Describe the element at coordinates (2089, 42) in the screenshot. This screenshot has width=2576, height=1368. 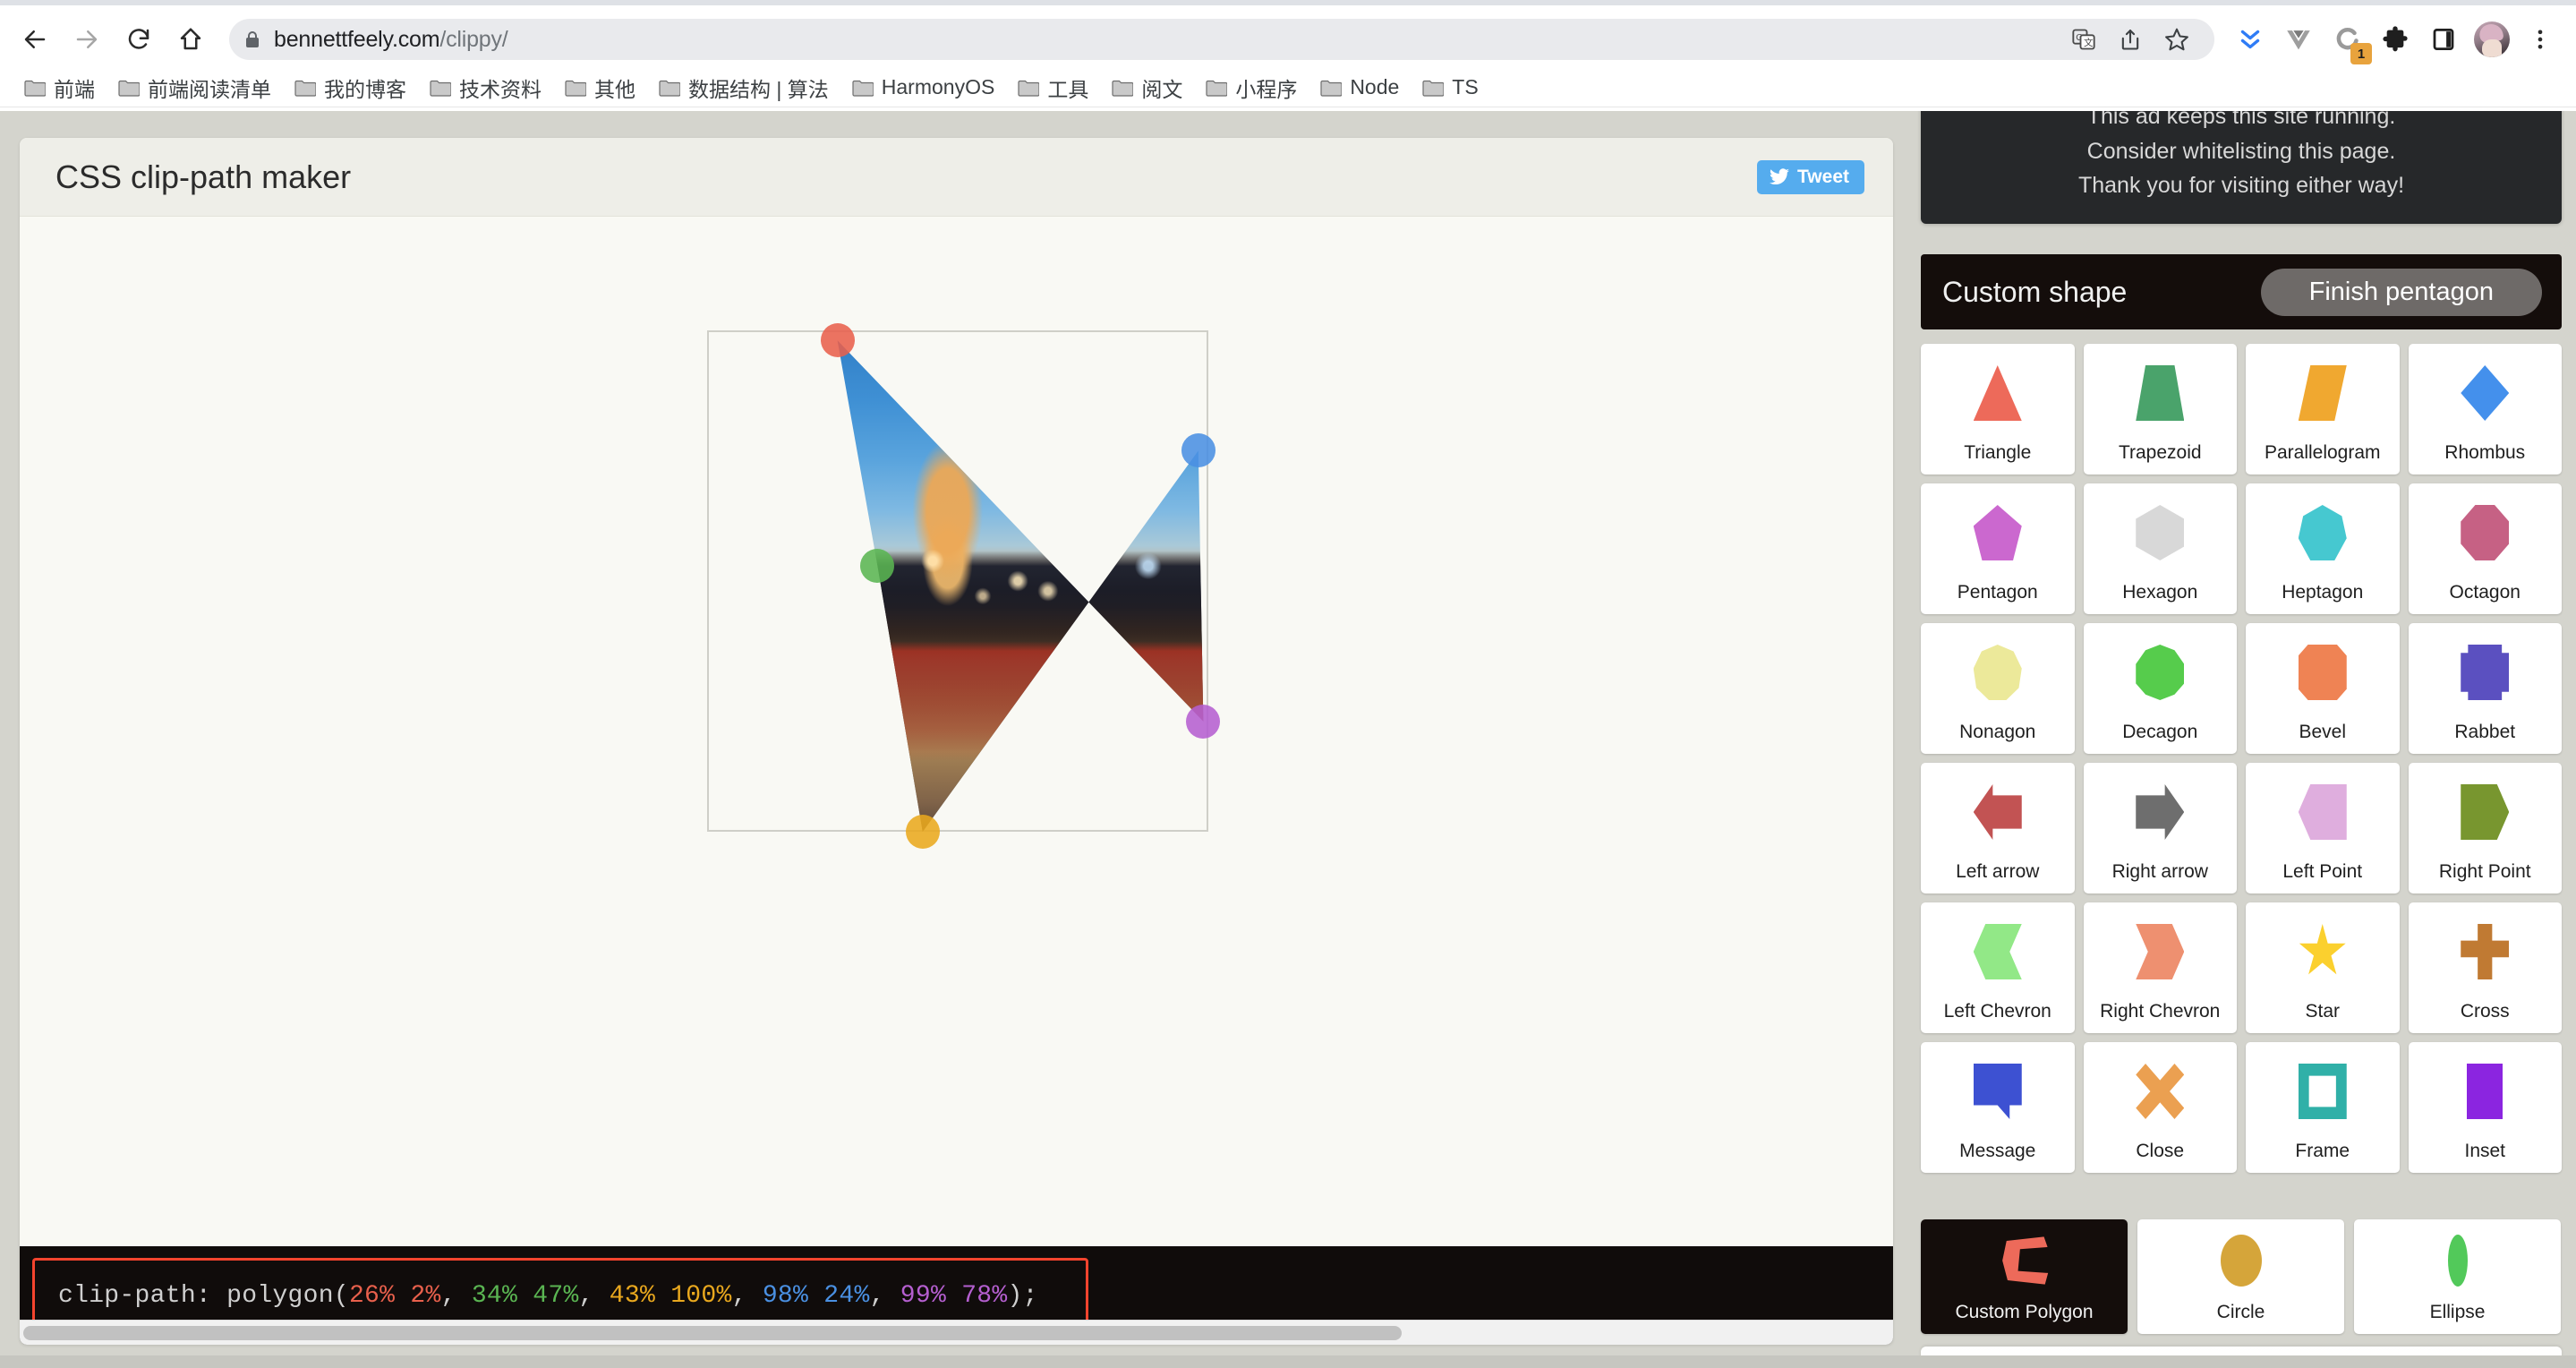
I see `svg-text: 文` at that location.